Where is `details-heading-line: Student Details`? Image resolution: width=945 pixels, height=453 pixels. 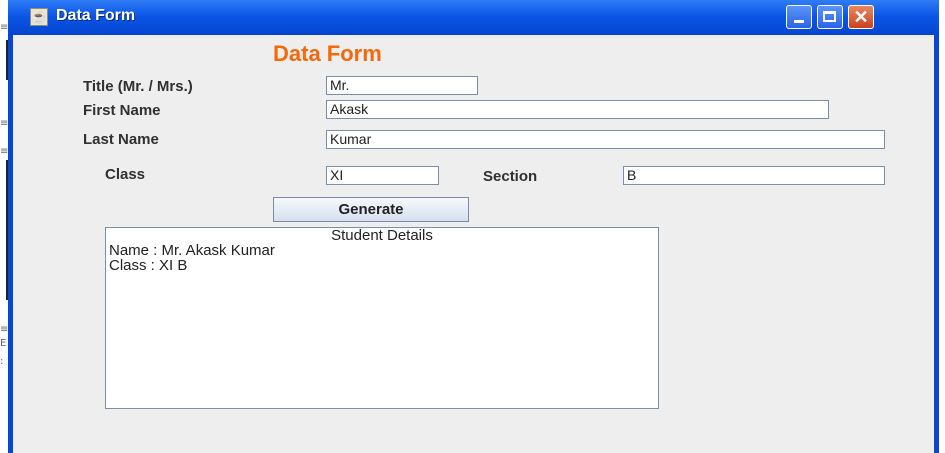
details-heading-line: Student Details is located at coordinates (382, 235).